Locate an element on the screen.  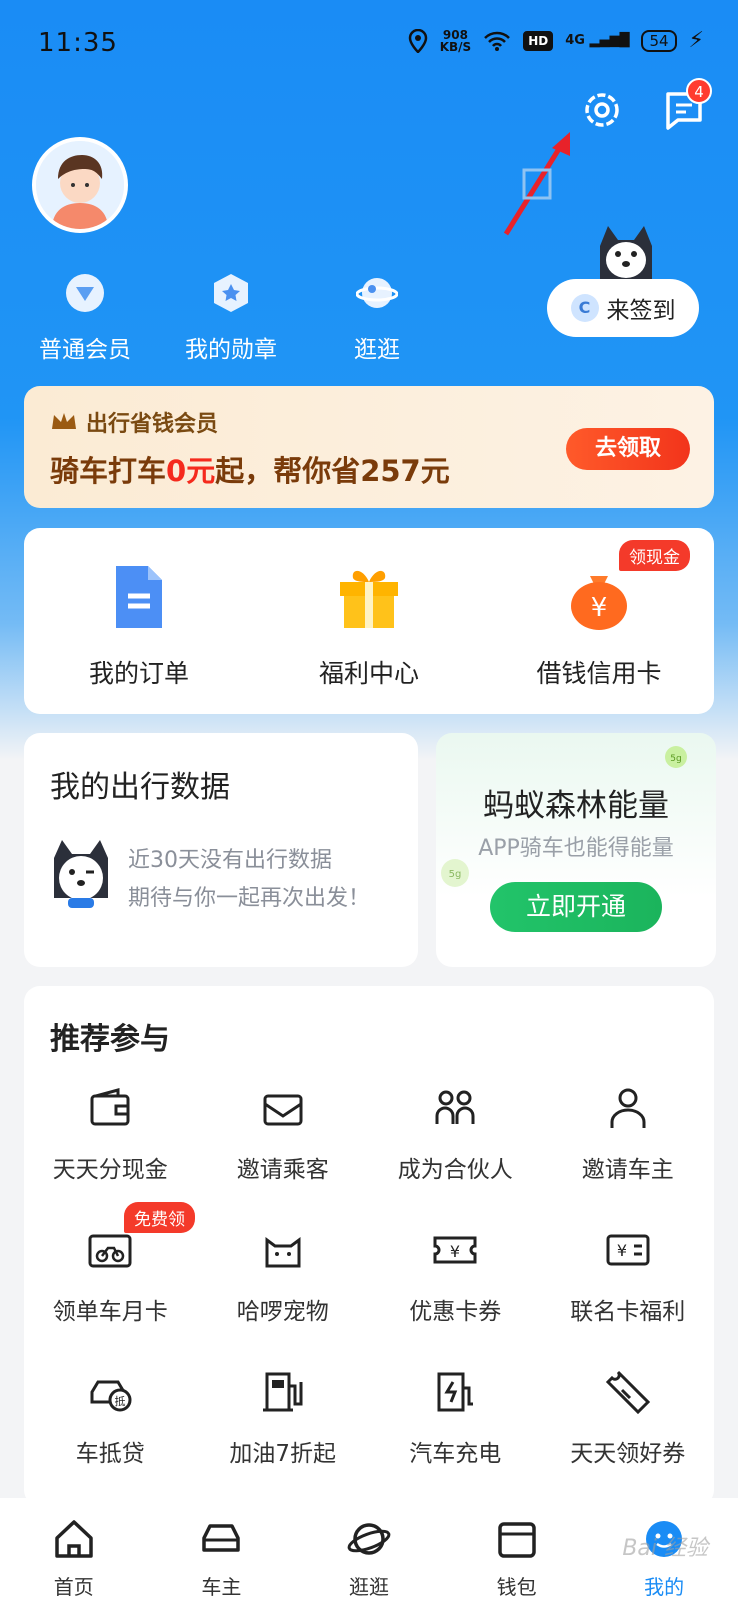
tab-label: 车主 is located at coordinates (221, 1587).